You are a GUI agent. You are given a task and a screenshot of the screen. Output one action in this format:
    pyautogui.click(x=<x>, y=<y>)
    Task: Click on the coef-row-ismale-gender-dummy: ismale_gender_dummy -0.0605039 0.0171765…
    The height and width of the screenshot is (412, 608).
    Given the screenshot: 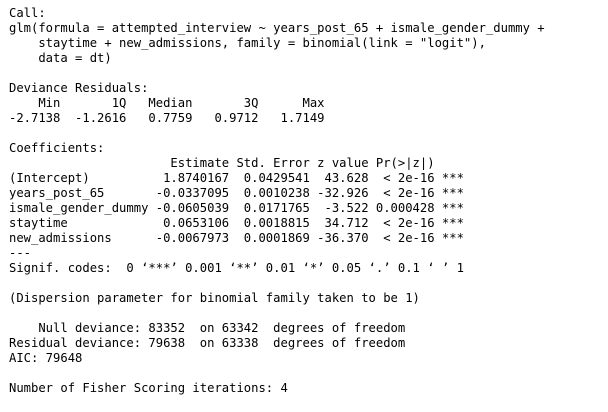 What is the action you would take?
    pyautogui.click(x=236, y=208)
    